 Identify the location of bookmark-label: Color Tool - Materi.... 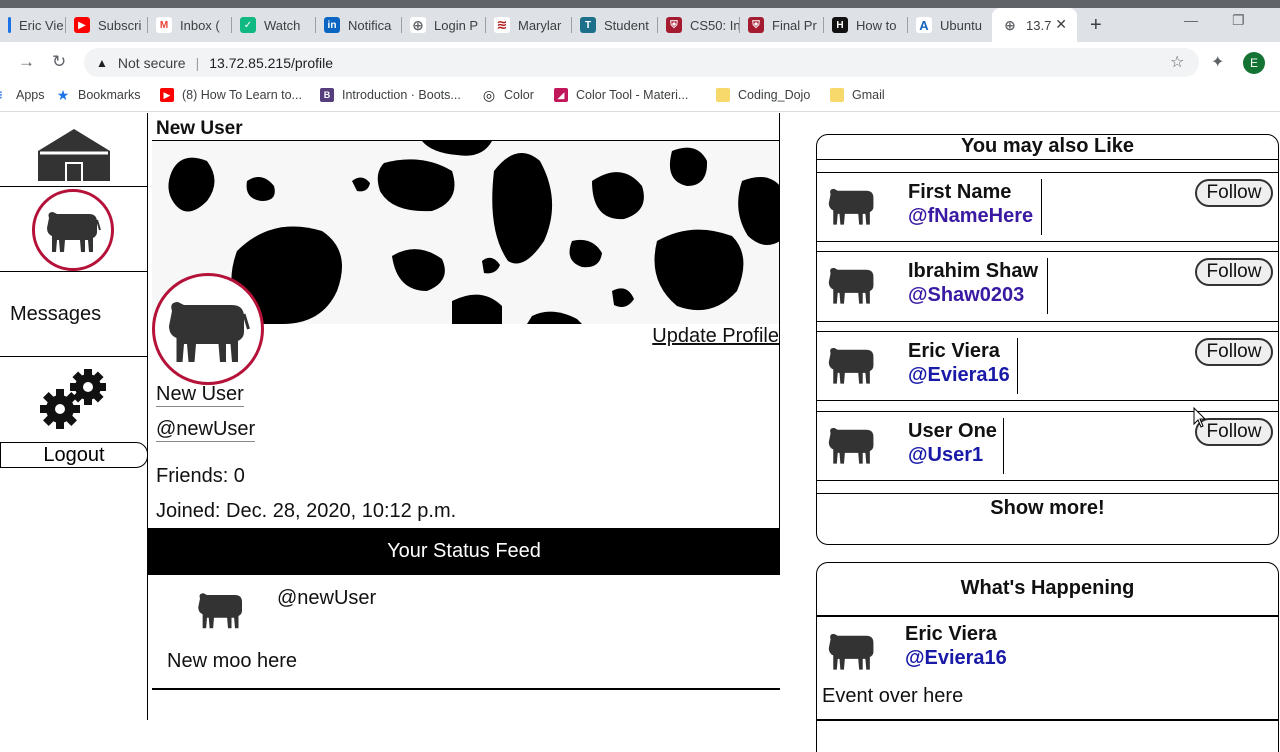
(632, 95).